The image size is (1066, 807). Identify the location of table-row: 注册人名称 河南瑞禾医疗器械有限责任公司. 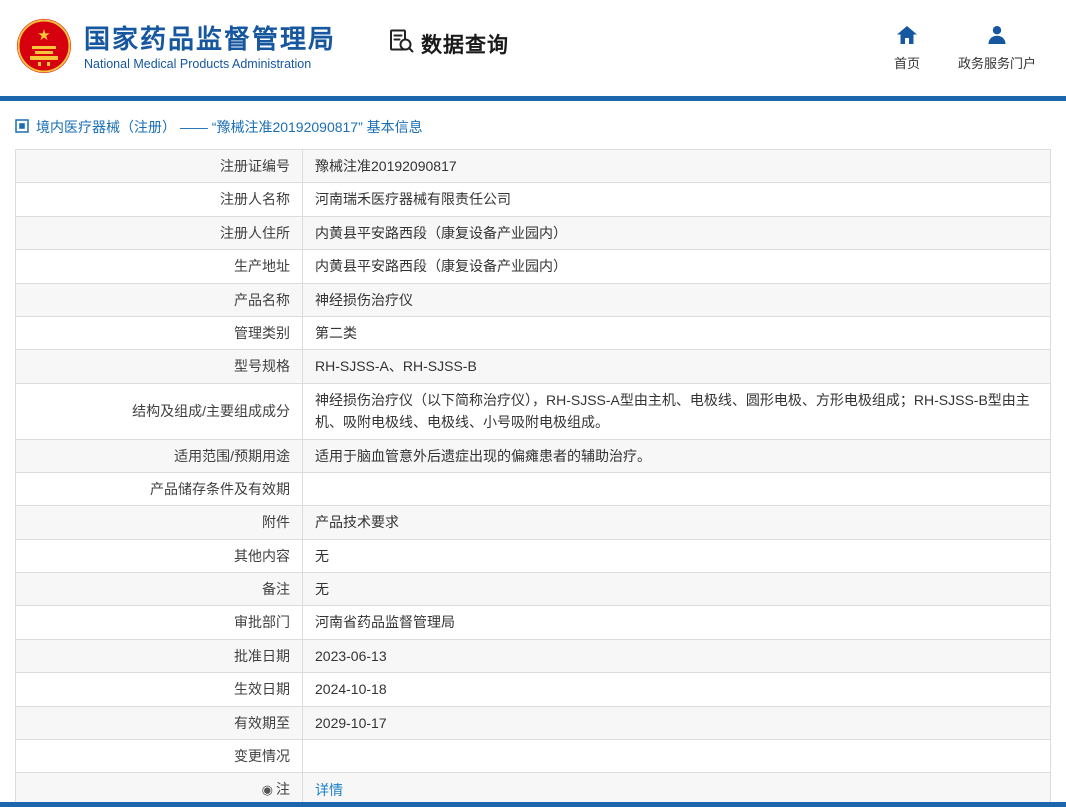
(533, 199).